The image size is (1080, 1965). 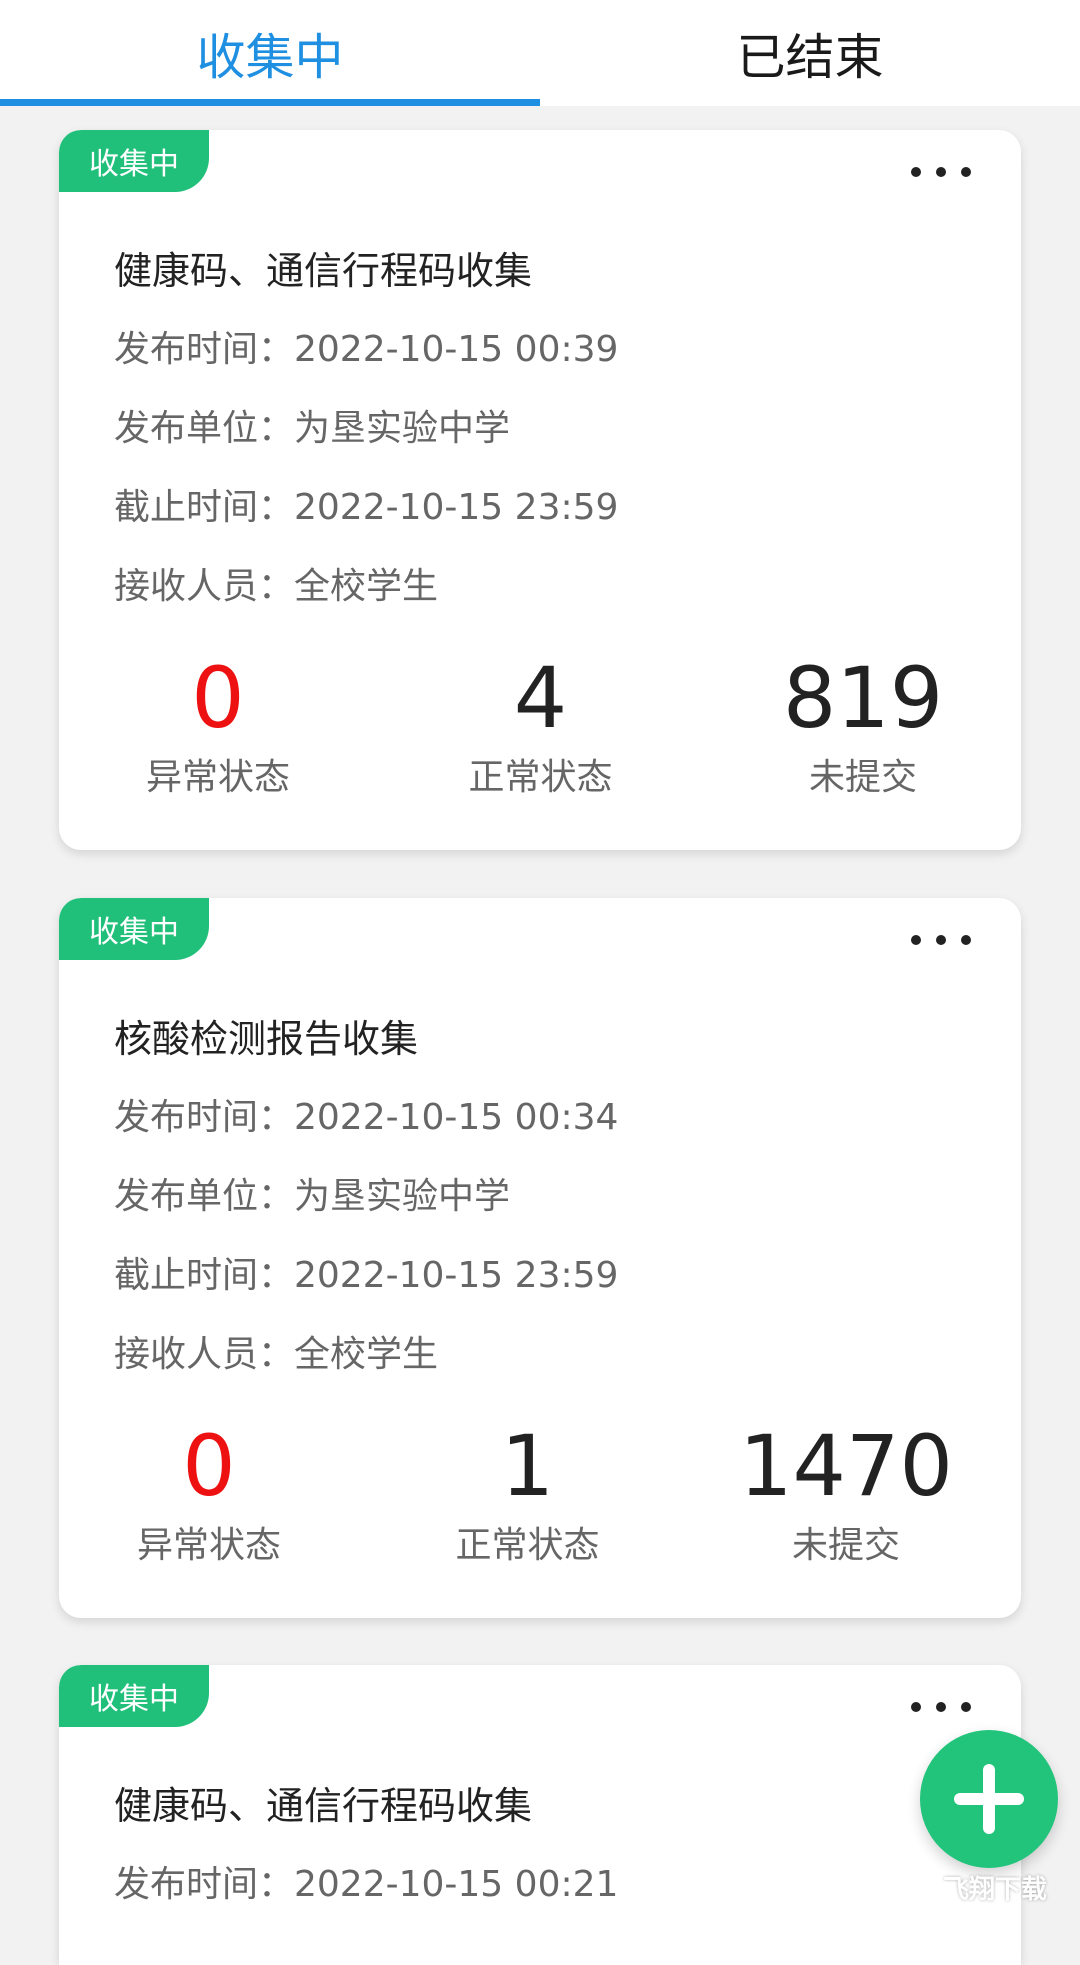 What do you see at coordinates (366, 349) in the screenshot?
I see `publish-time: 发布时间：2022-10-15 00:39` at bounding box center [366, 349].